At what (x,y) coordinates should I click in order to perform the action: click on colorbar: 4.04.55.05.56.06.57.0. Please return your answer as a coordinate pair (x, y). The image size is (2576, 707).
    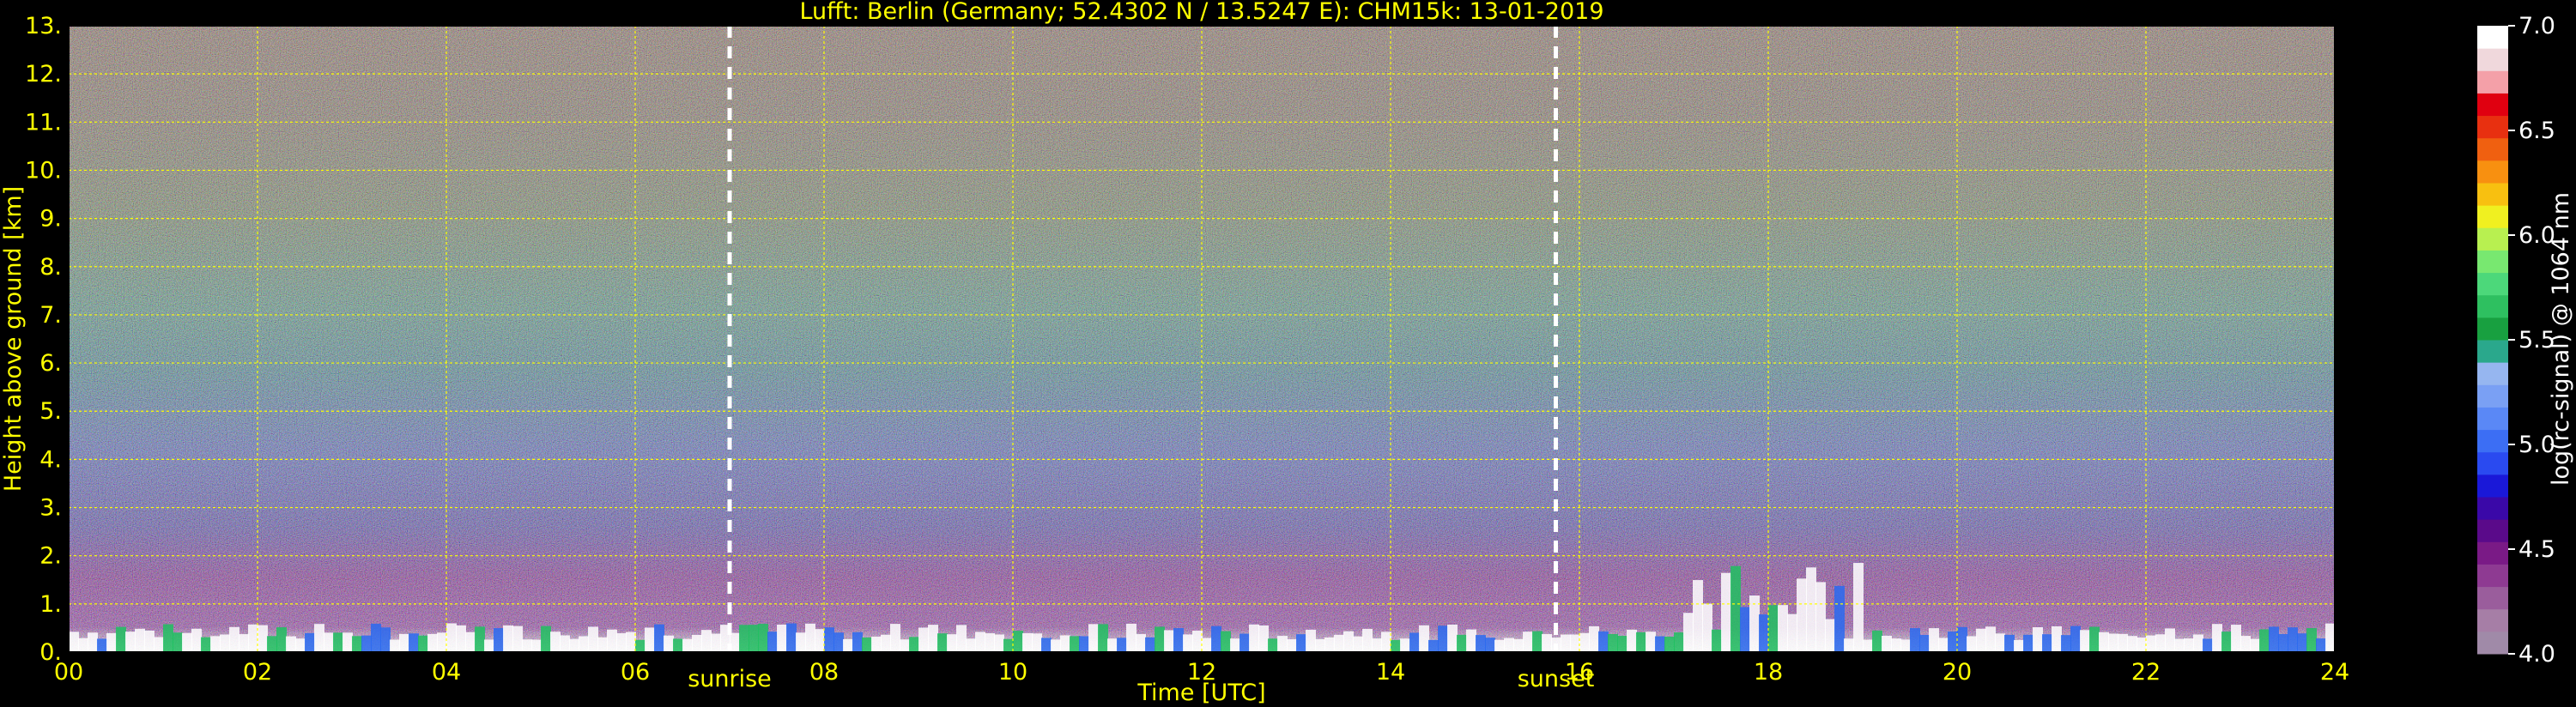
    Looking at the image, I should click on (2516, 340).